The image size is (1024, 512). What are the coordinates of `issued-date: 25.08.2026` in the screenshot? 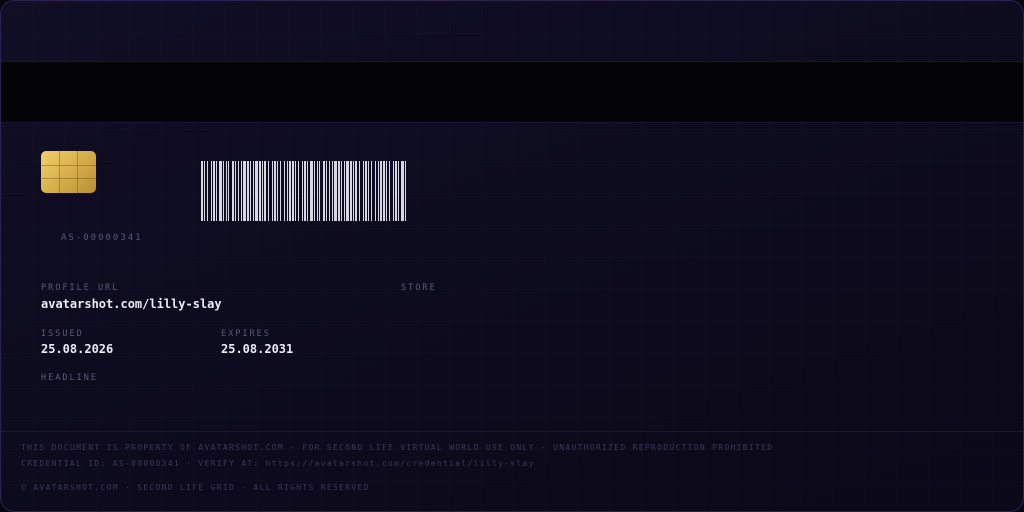 It's located at (77, 349).